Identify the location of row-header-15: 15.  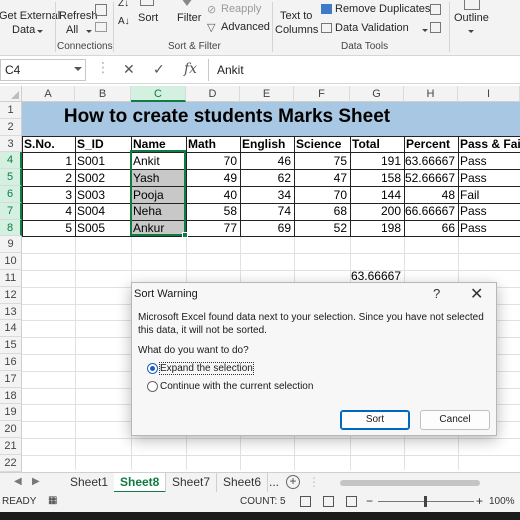
(11, 345).